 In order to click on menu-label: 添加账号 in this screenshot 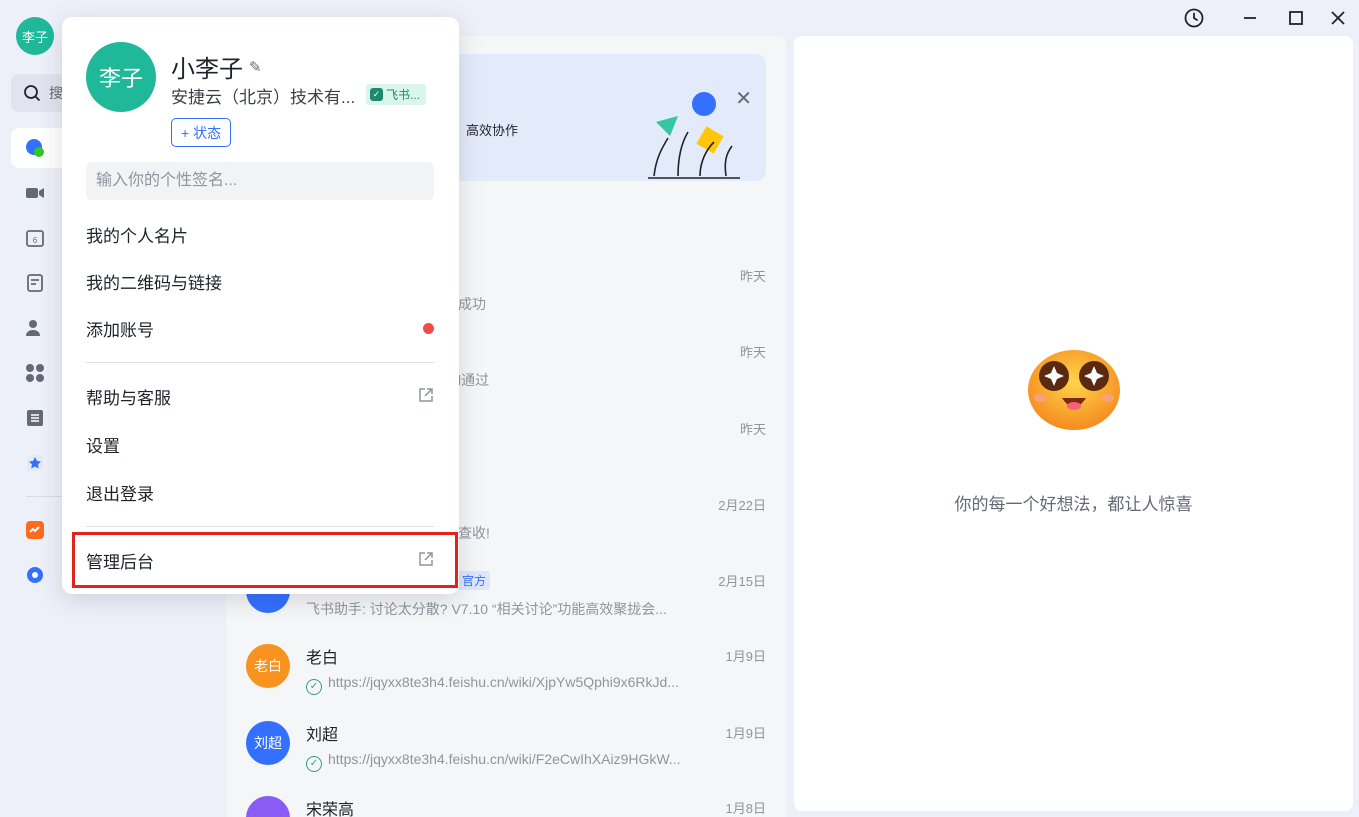, I will do `click(120, 330)`.